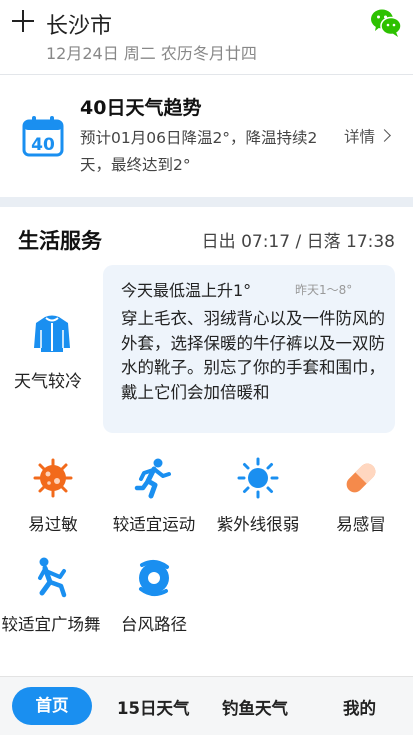  I want to click on dressing-yesterday-range: 昨天1～8°, so click(324, 290).